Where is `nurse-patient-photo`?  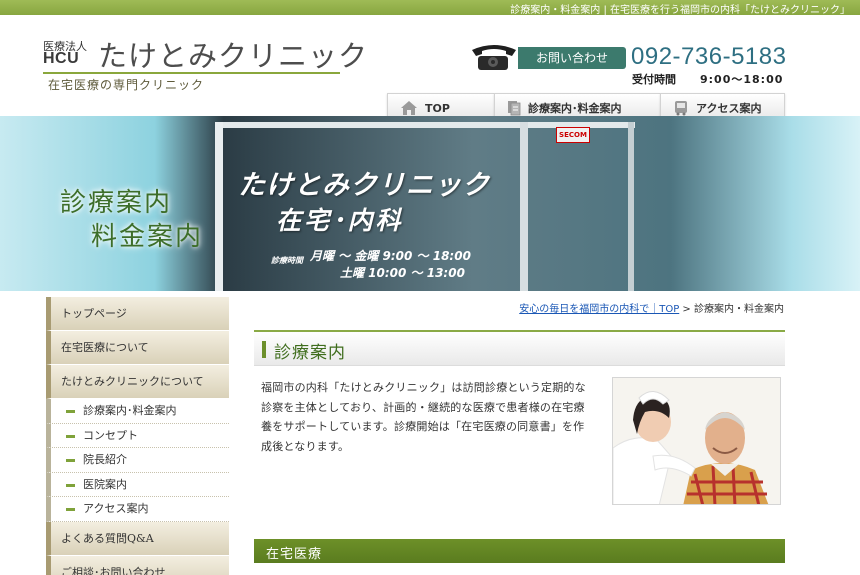 nurse-patient-photo is located at coordinates (696, 441).